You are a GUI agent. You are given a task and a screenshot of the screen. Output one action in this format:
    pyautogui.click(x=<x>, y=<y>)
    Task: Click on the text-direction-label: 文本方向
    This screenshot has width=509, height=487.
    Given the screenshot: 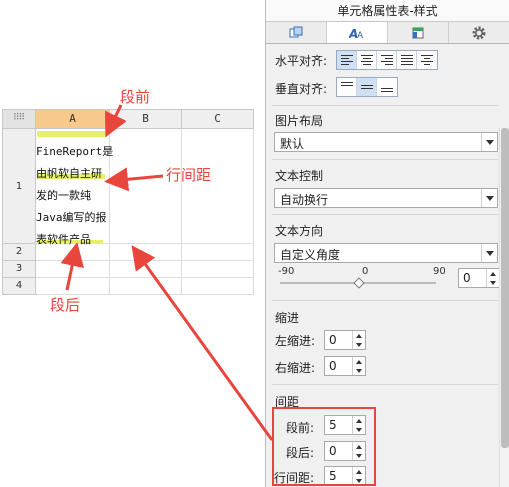 What is the action you would take?
    pyautogui.click(x=299, y=231)
    